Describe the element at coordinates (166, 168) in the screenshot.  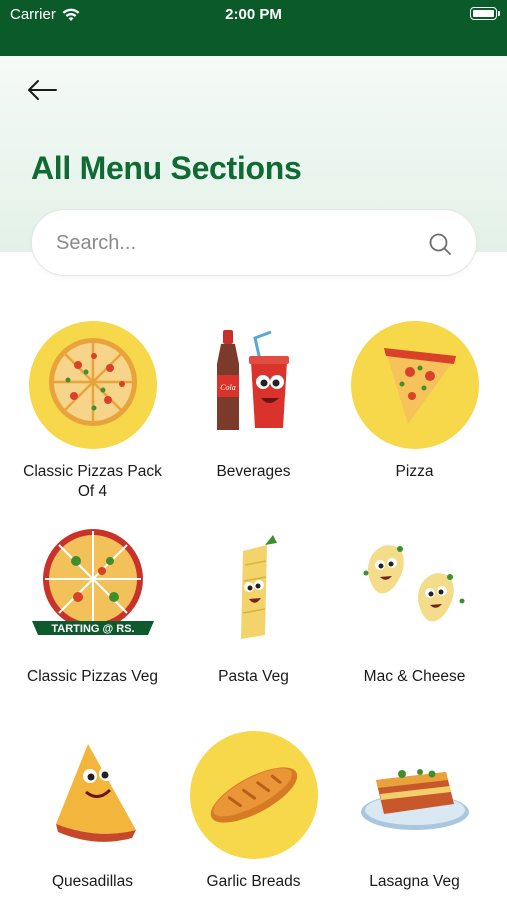
I see `page-title: All Menu Sections` at that location.